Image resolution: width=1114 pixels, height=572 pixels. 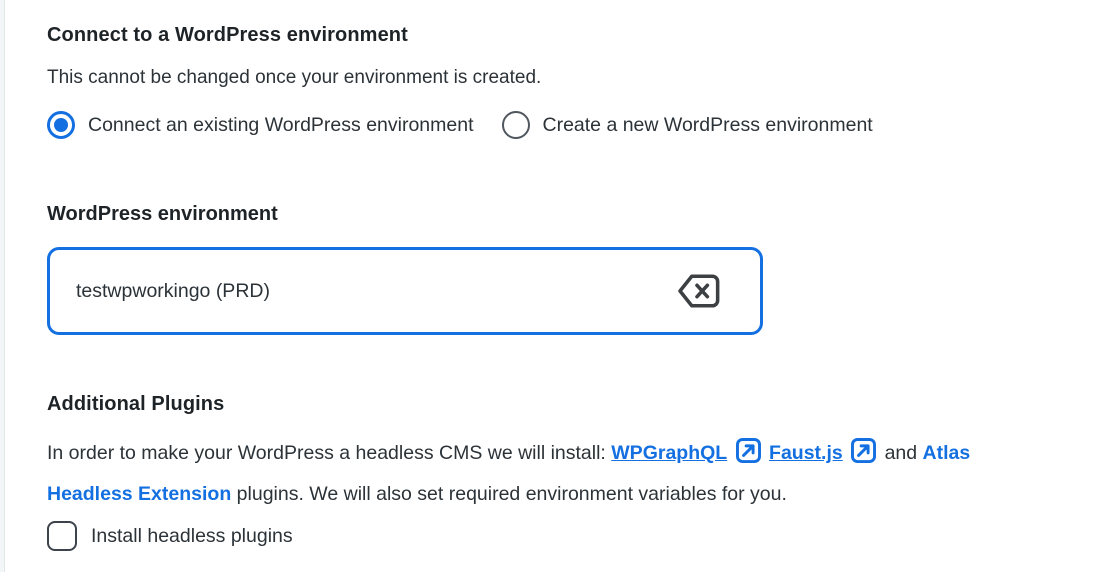 What do you see at coordinates (806, 453) in the screenshot?
I see `faustjs-link: Faust.js` at bounding box center [806, 453].